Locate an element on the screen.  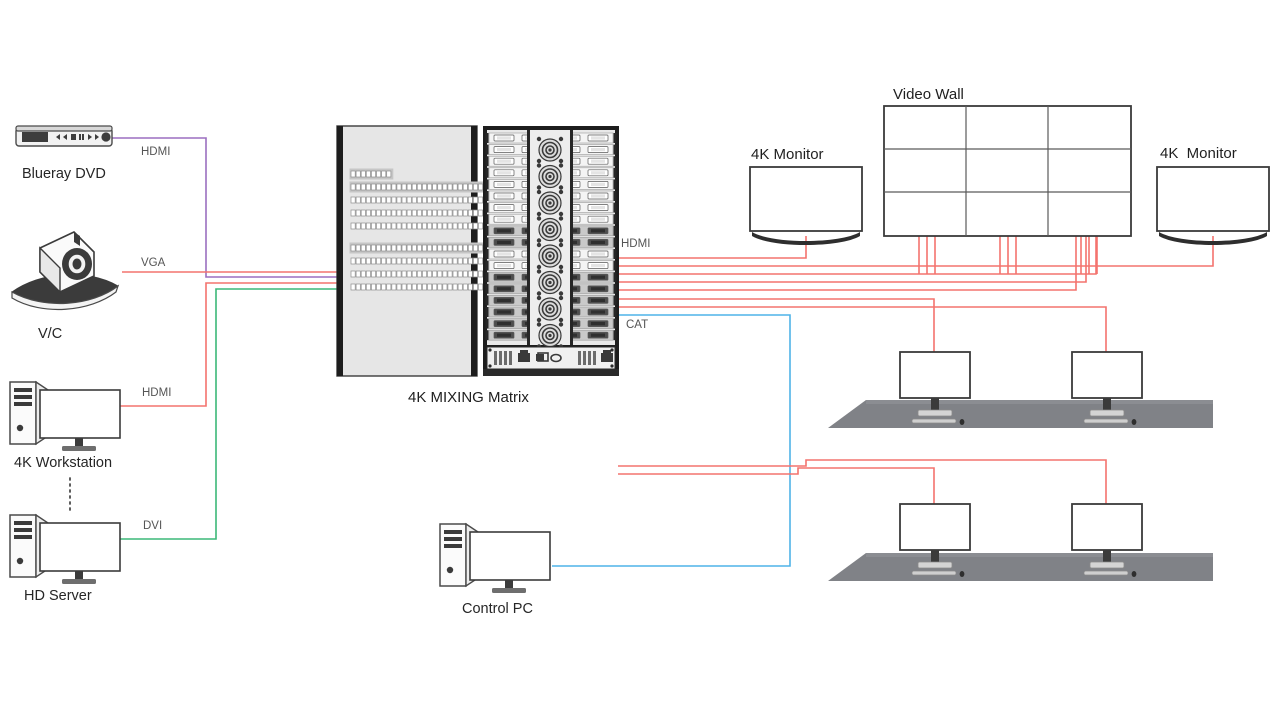
cable-label-vga-vc: VGA is located at coordinates (153, 263).